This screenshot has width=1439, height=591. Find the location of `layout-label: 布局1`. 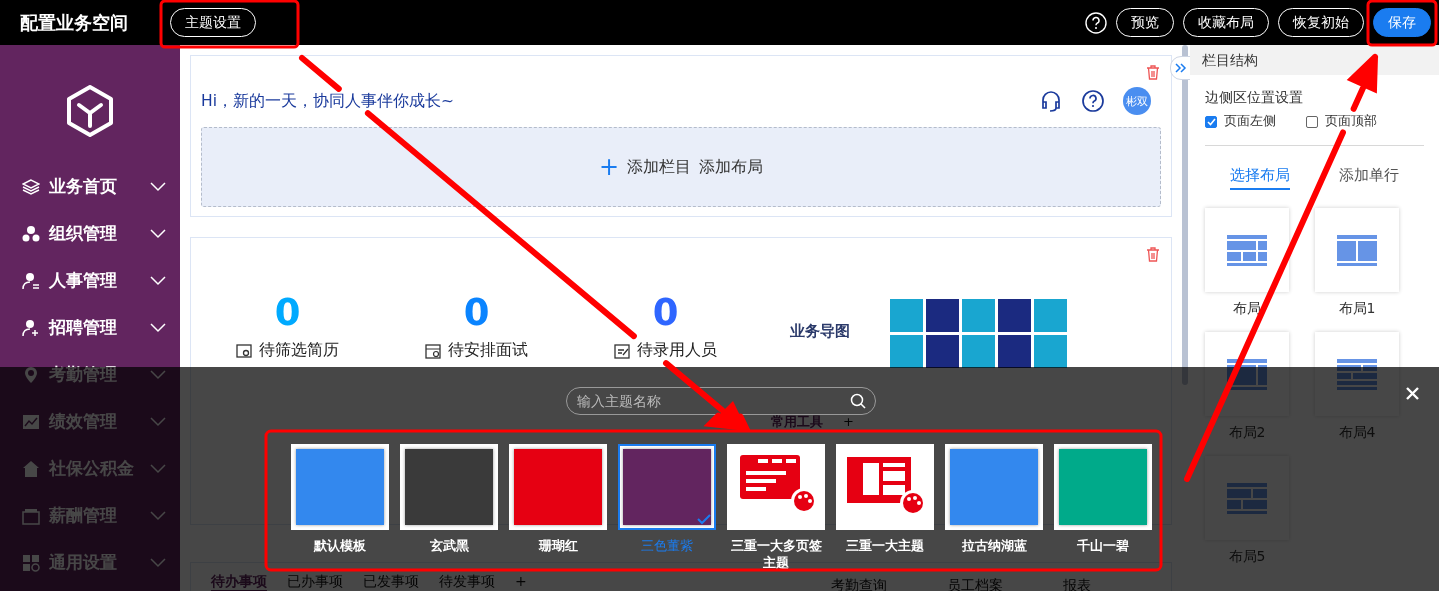

layout-label: 布局1 is located at coordinates (1357, 309).